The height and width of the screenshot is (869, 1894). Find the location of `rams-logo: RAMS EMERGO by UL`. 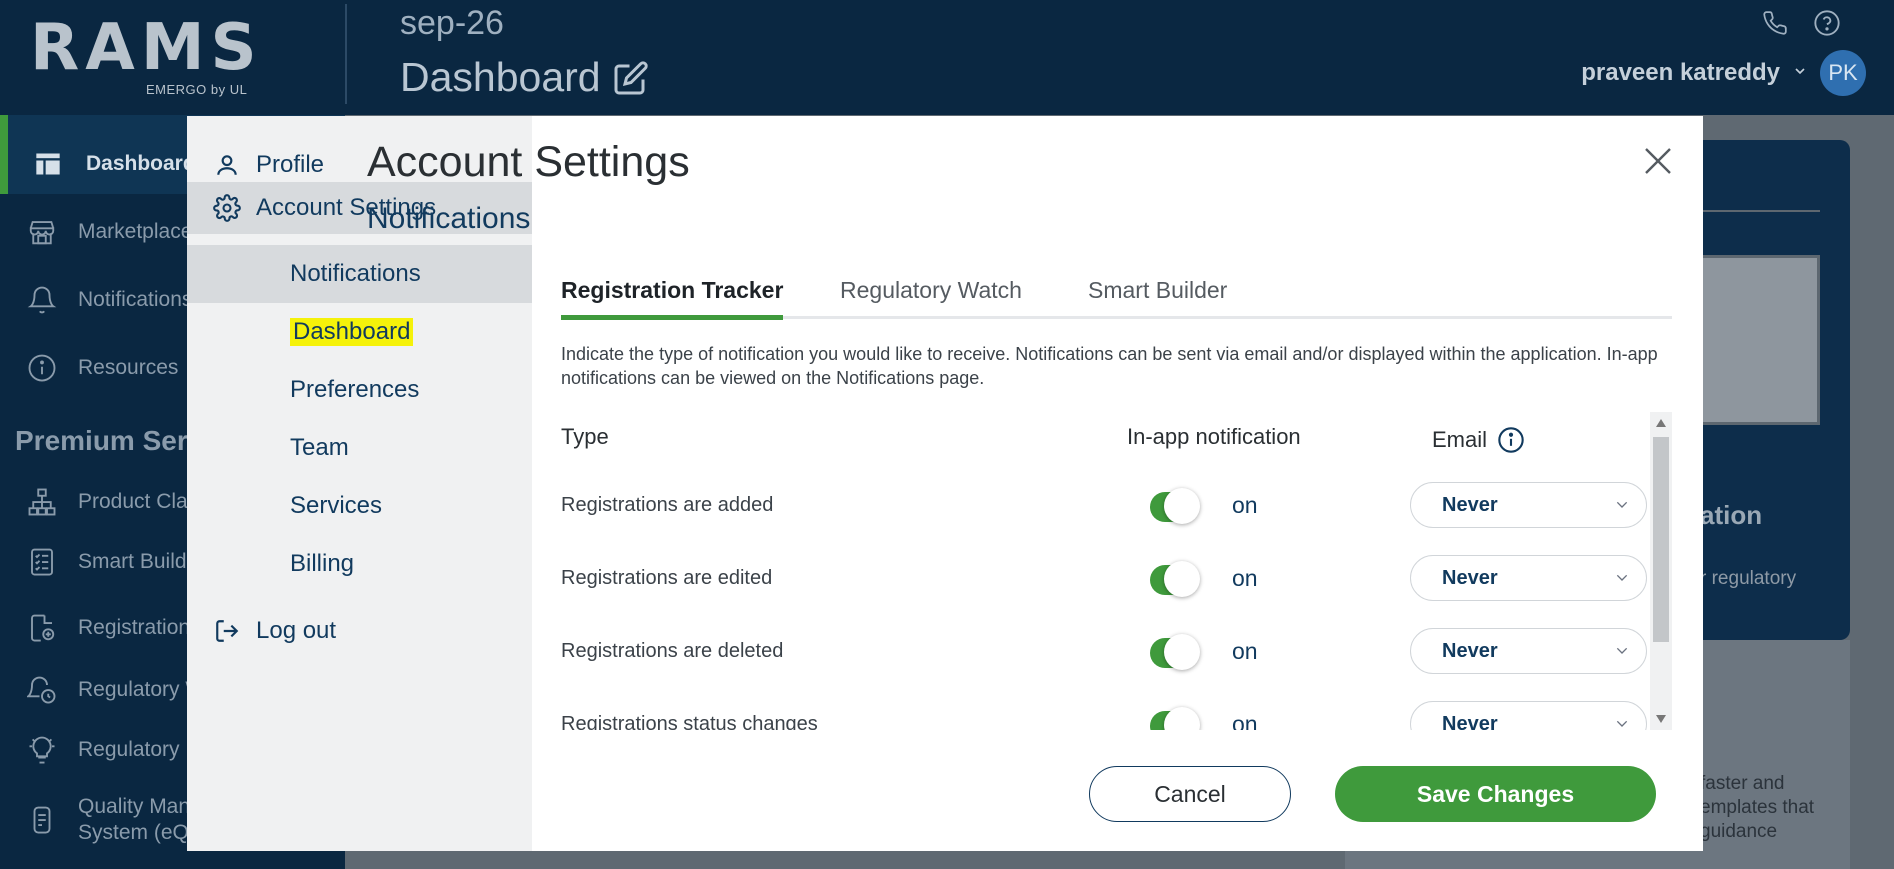

rams-logo: RAMS EMERGO by UL is located at coordinates (150, 57).